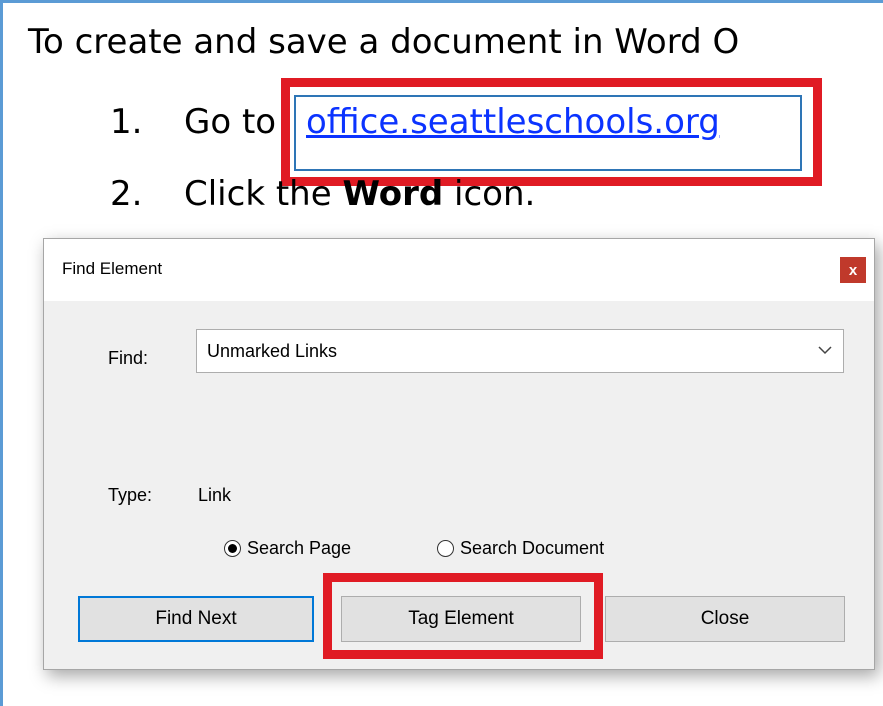  What do you see at coordinates (441, 1) in the screenshot?
I see `frame-top-border` at bounding box center [441, 1].